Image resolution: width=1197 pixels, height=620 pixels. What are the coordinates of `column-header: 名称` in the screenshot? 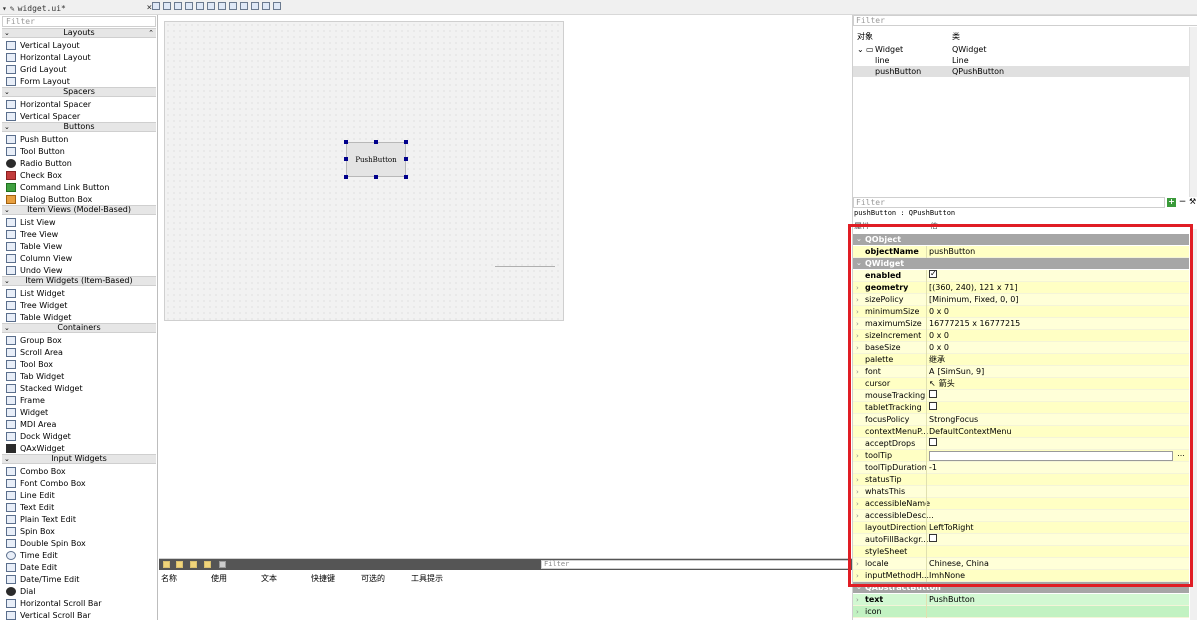 It's located at (186, 578).